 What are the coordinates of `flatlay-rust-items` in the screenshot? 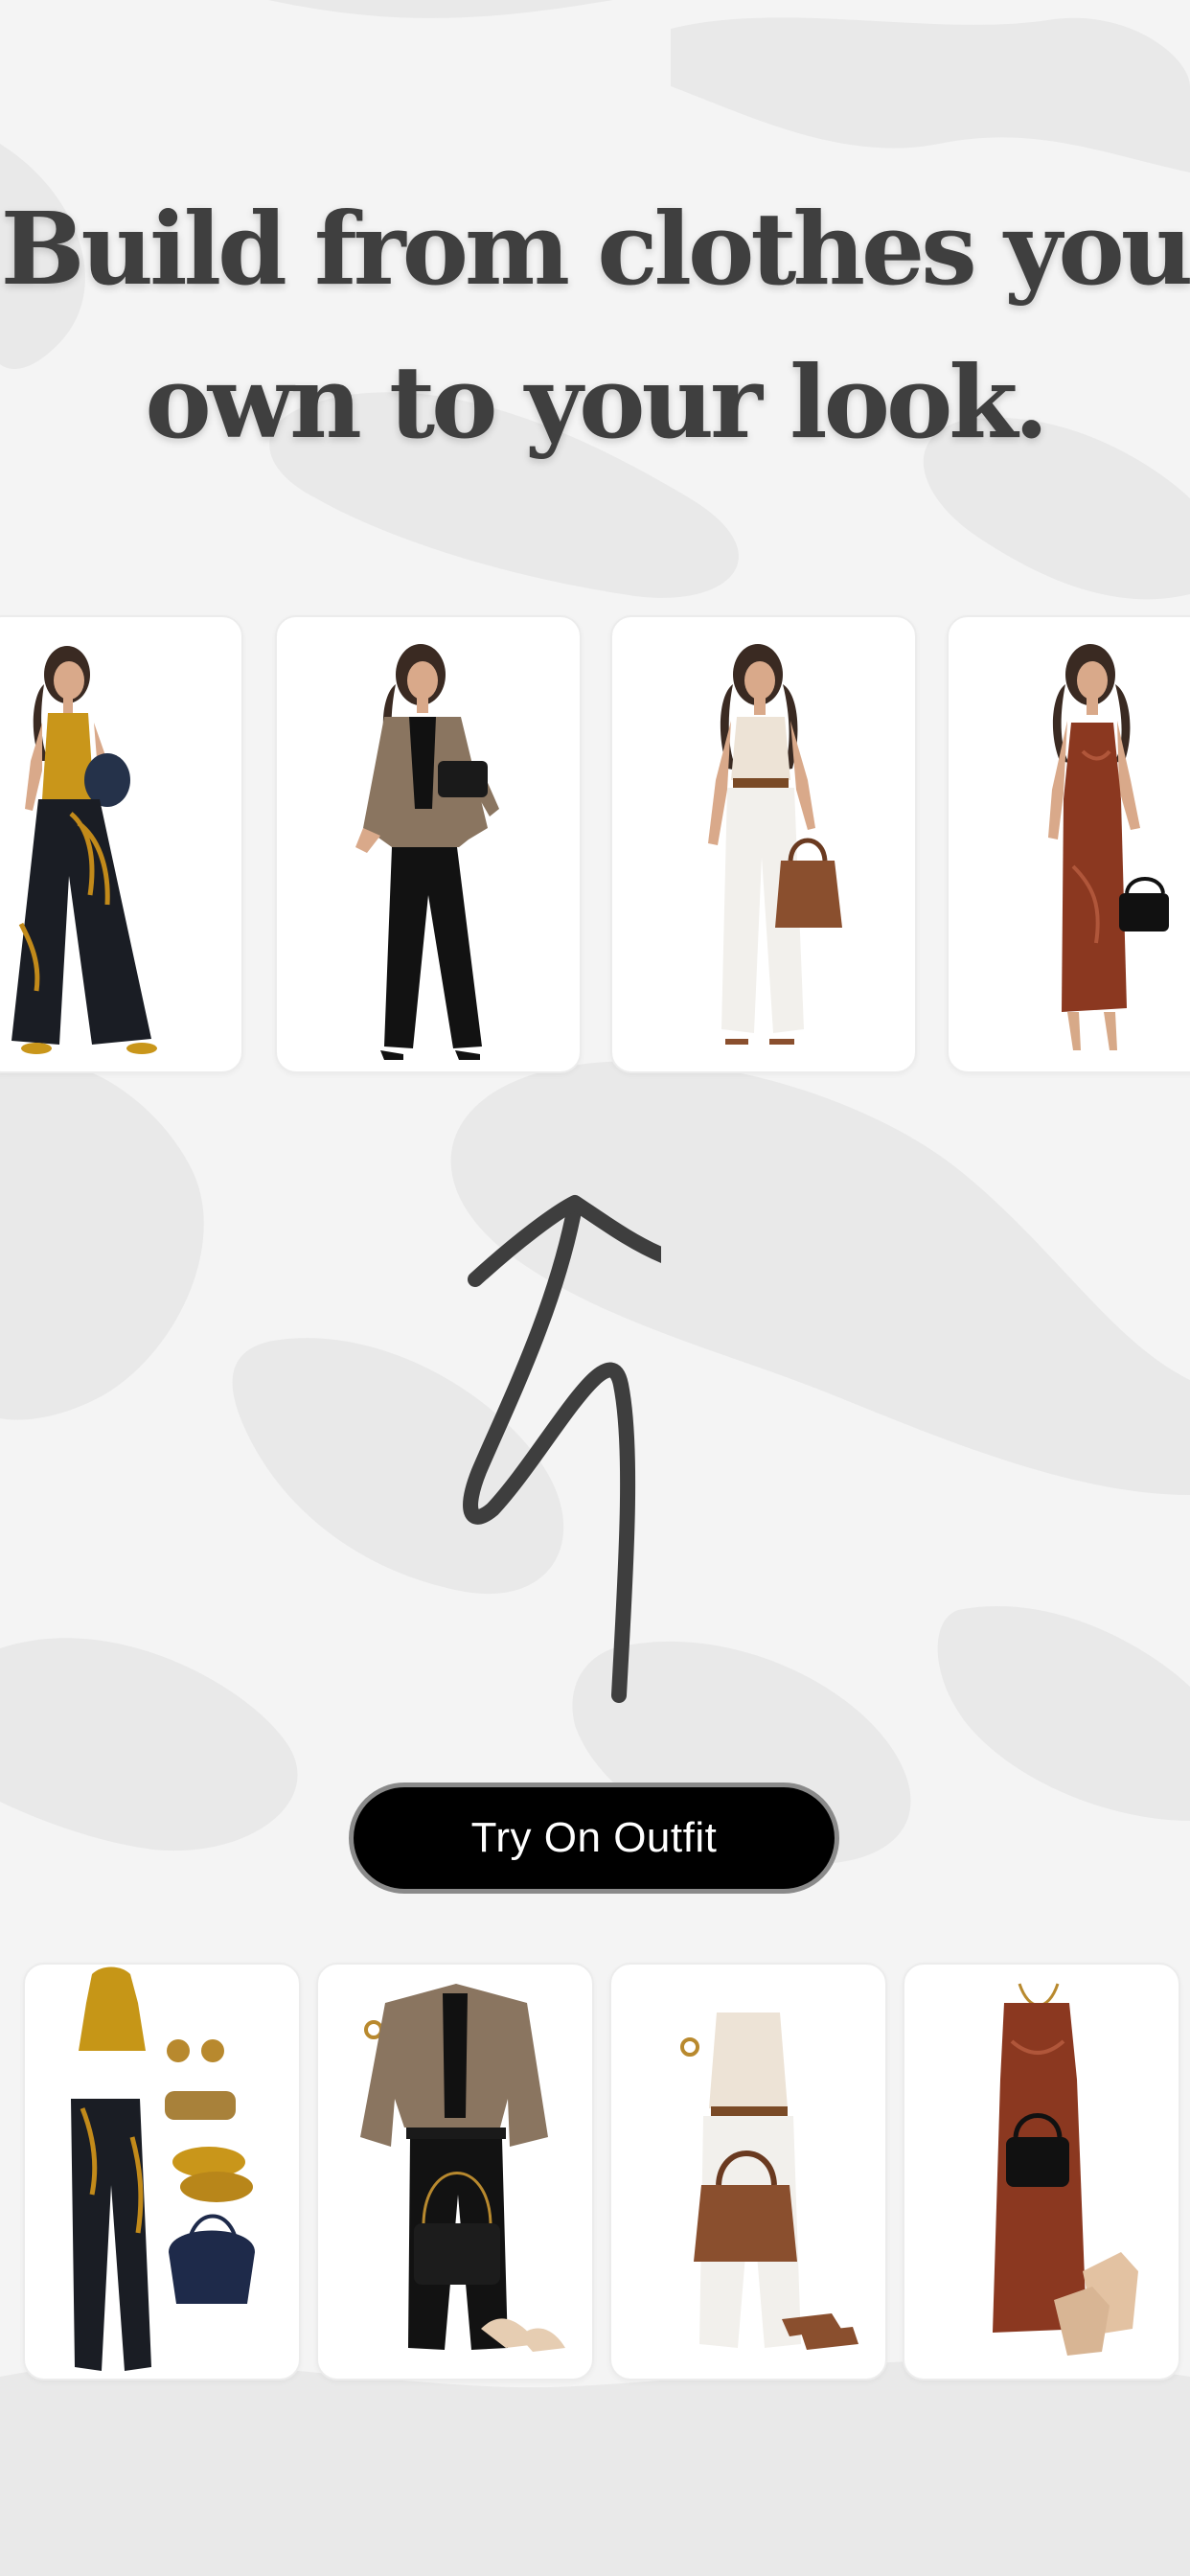 It's located at (1066, 2169).